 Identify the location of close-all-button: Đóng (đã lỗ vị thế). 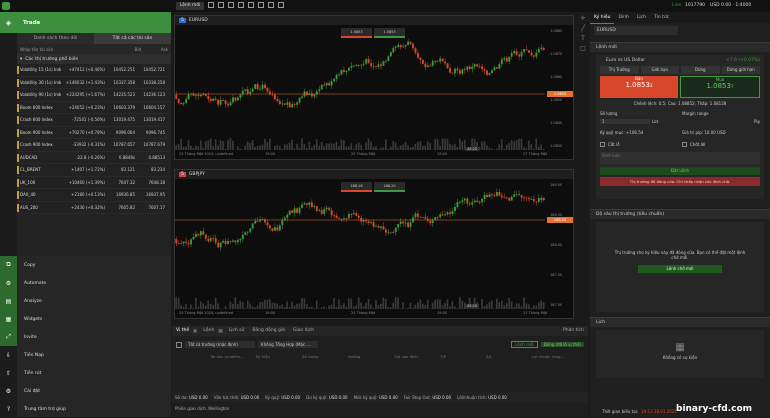
(562, 344).